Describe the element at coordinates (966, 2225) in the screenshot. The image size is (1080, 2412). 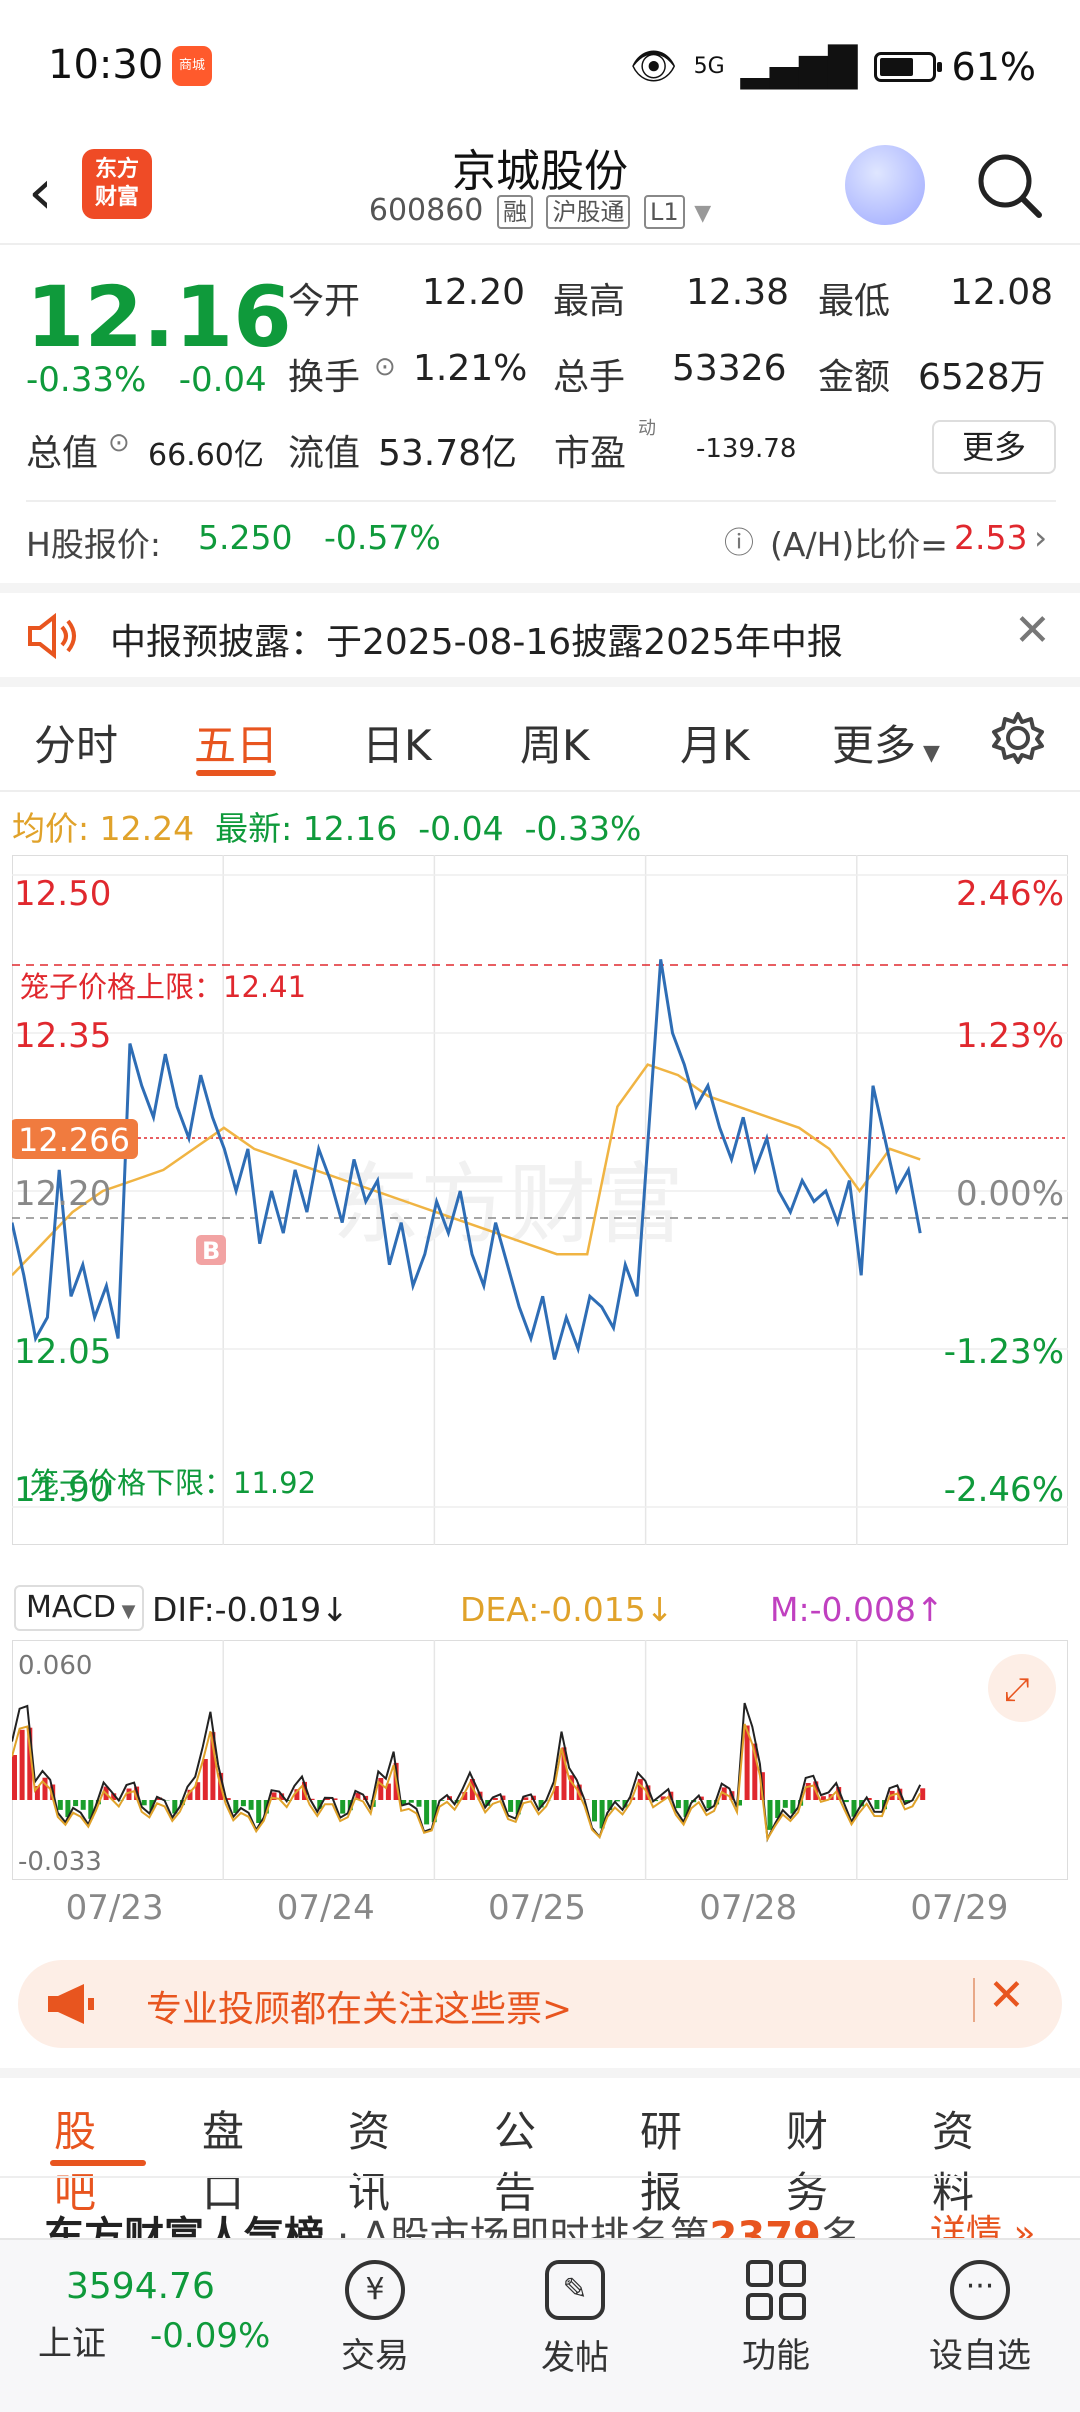
I see `ranking-detail-label: 详情` at that location.